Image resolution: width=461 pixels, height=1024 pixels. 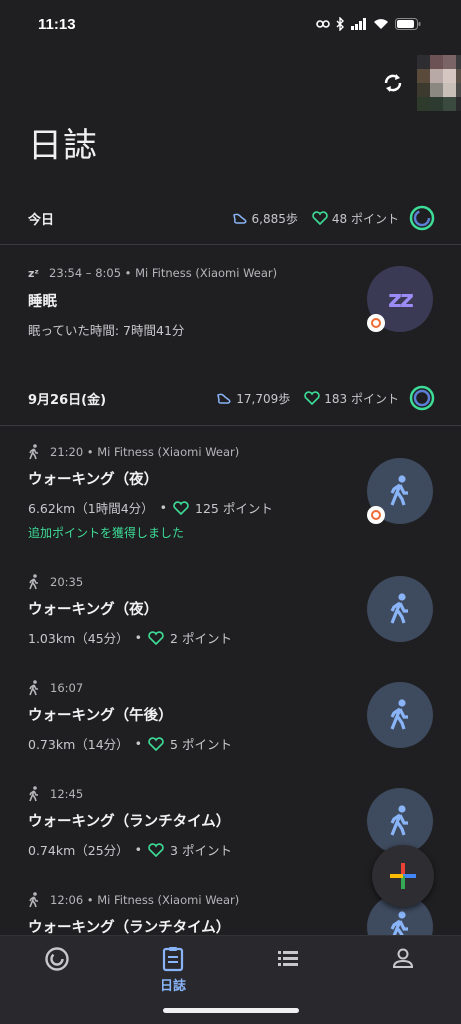 I want to click on entry-detail: 1.03km（45分） • 2 ポイント, so click(x=130, y=637).